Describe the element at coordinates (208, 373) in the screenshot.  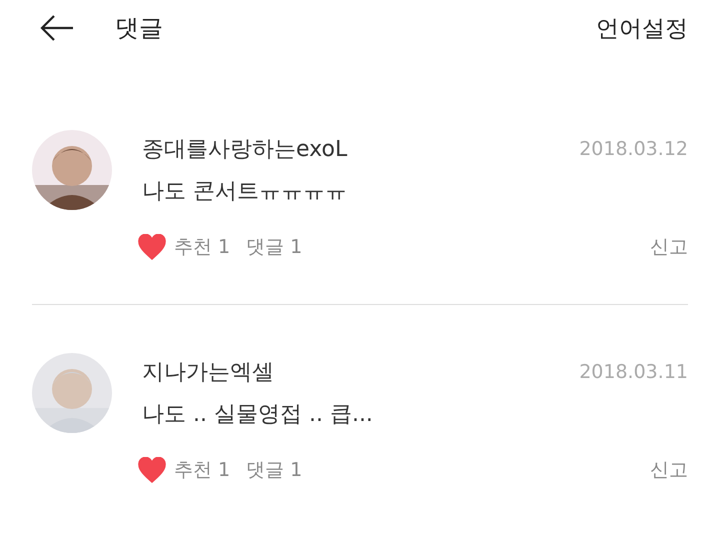
I see `comment-author: 지나가는엑셀` at that location.